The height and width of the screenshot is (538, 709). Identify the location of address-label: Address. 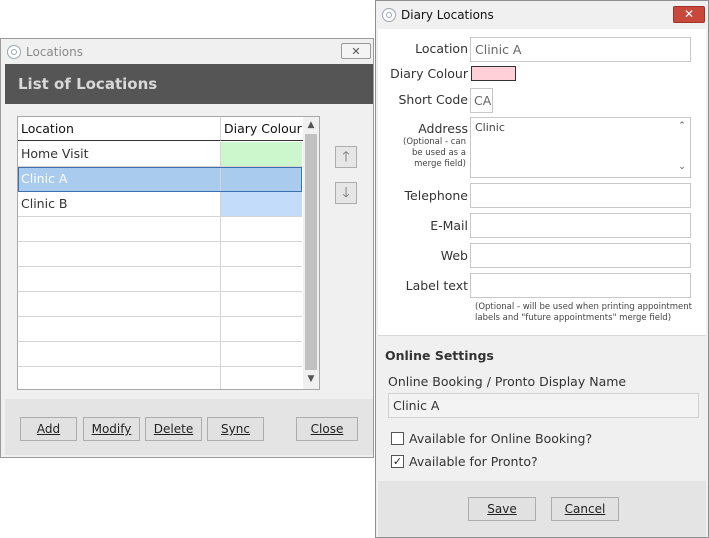
(443, 128).